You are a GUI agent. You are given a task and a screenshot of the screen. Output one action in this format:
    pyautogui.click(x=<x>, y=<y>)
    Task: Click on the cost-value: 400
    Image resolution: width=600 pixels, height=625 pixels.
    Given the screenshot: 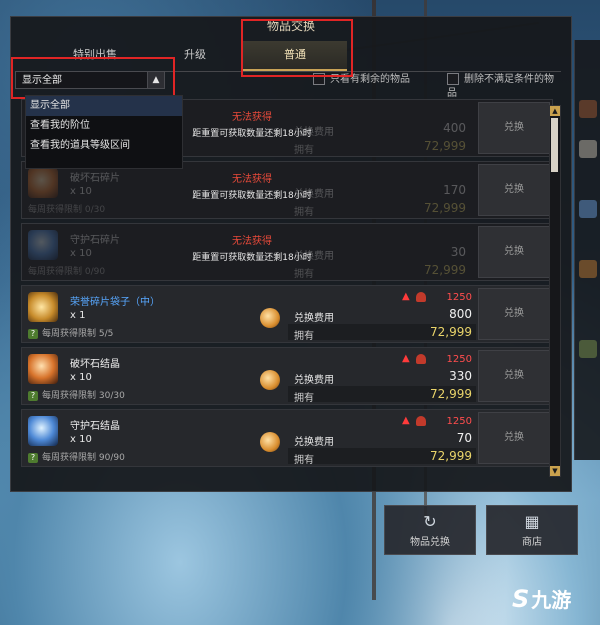 What is the action you would take?
    pyautogui.click(x=454, y=128)
    